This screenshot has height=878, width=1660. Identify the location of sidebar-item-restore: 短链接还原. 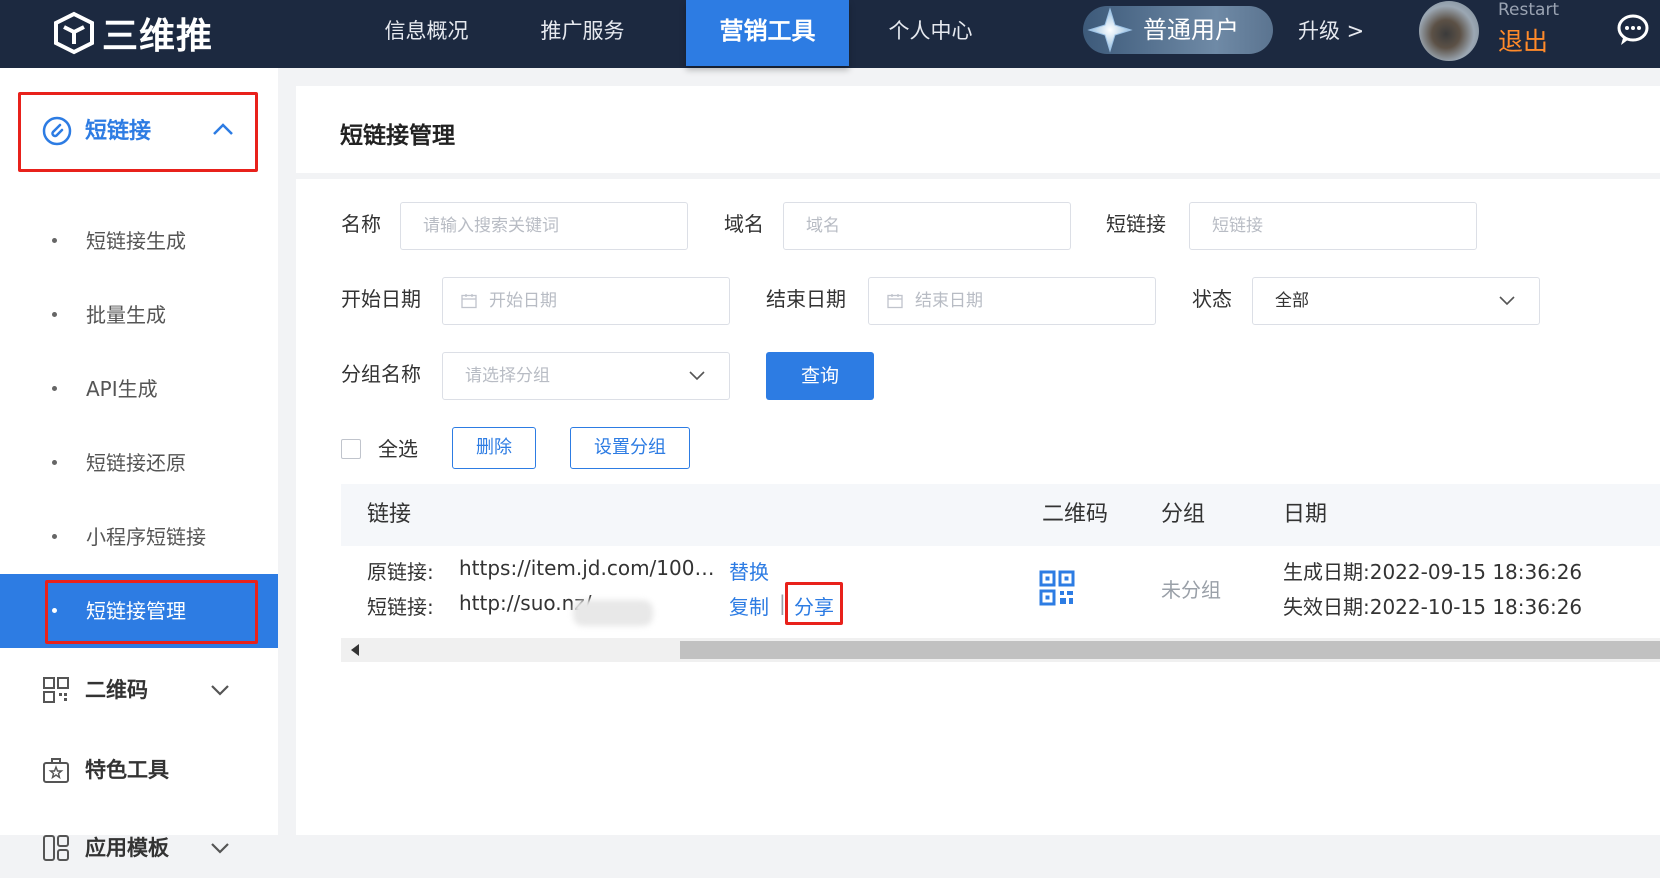
(139, 463).